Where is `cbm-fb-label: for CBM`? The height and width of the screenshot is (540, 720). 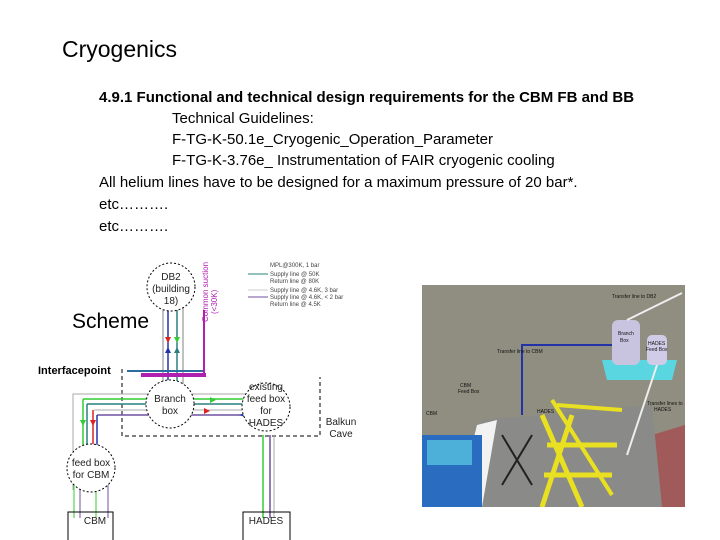
cbm-fb-label: for CBM is located at coordinates (91, 475).